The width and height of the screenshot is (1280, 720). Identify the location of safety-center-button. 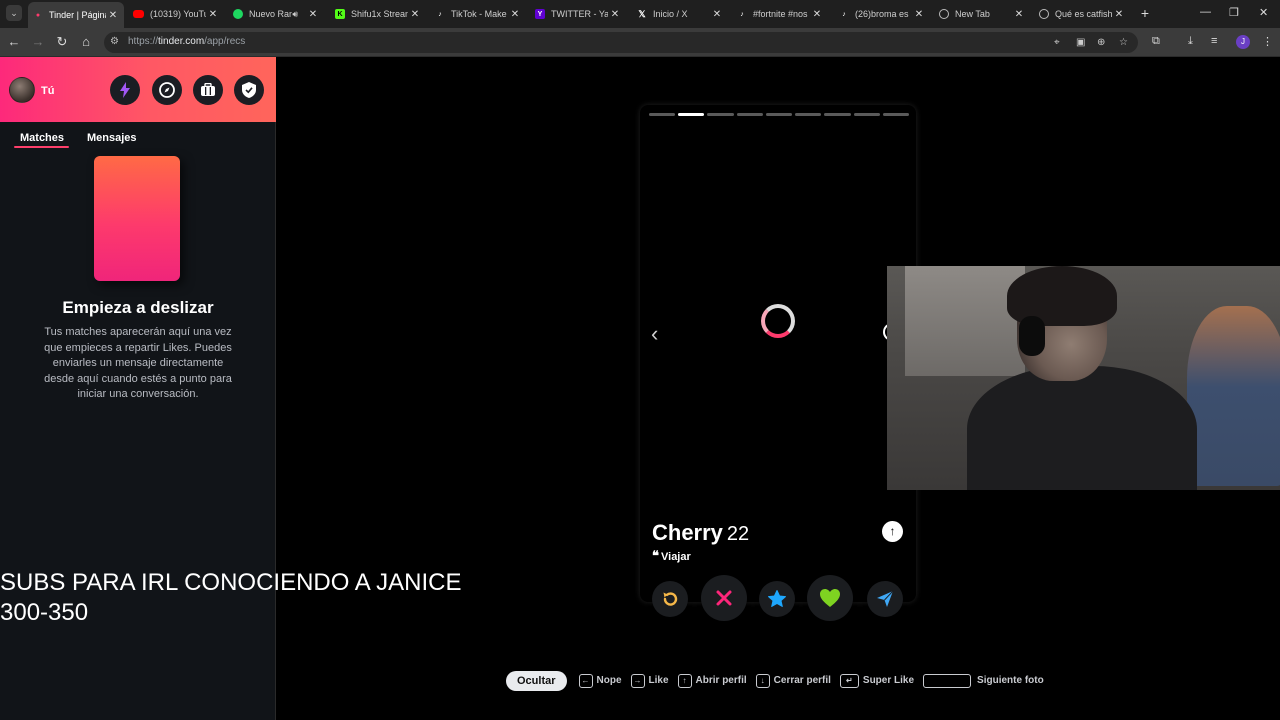
(249, 90).